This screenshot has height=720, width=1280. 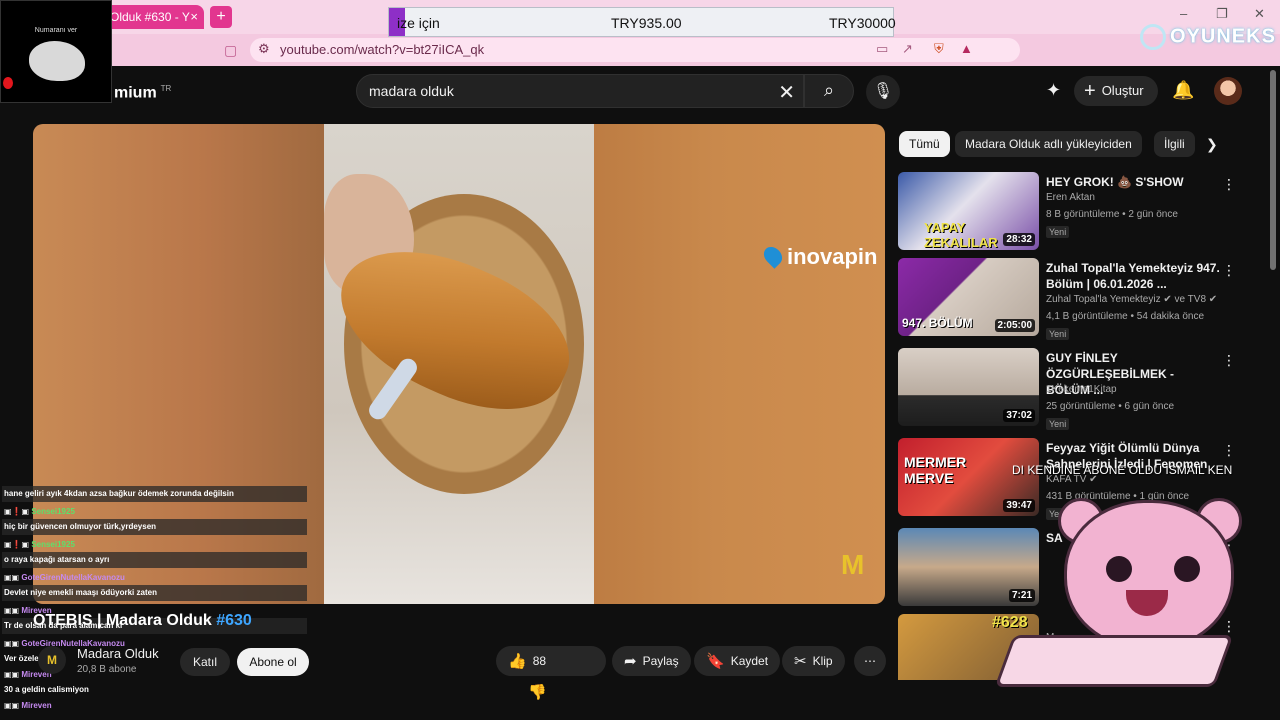 I want to click on bookmark-save-icon: 🔖, so click(x=715, y=661).